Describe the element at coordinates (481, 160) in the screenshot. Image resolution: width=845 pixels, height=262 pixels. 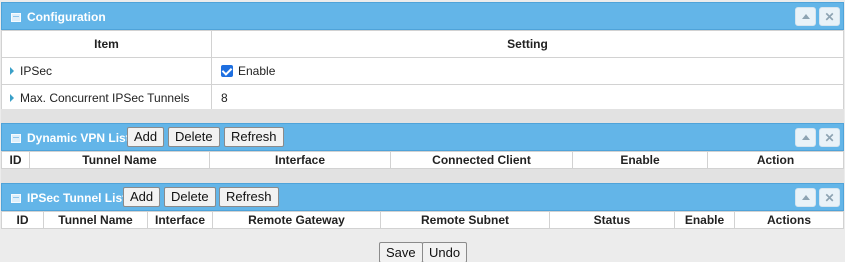
I see `column-header-connected-client: Connected Client` at that location.